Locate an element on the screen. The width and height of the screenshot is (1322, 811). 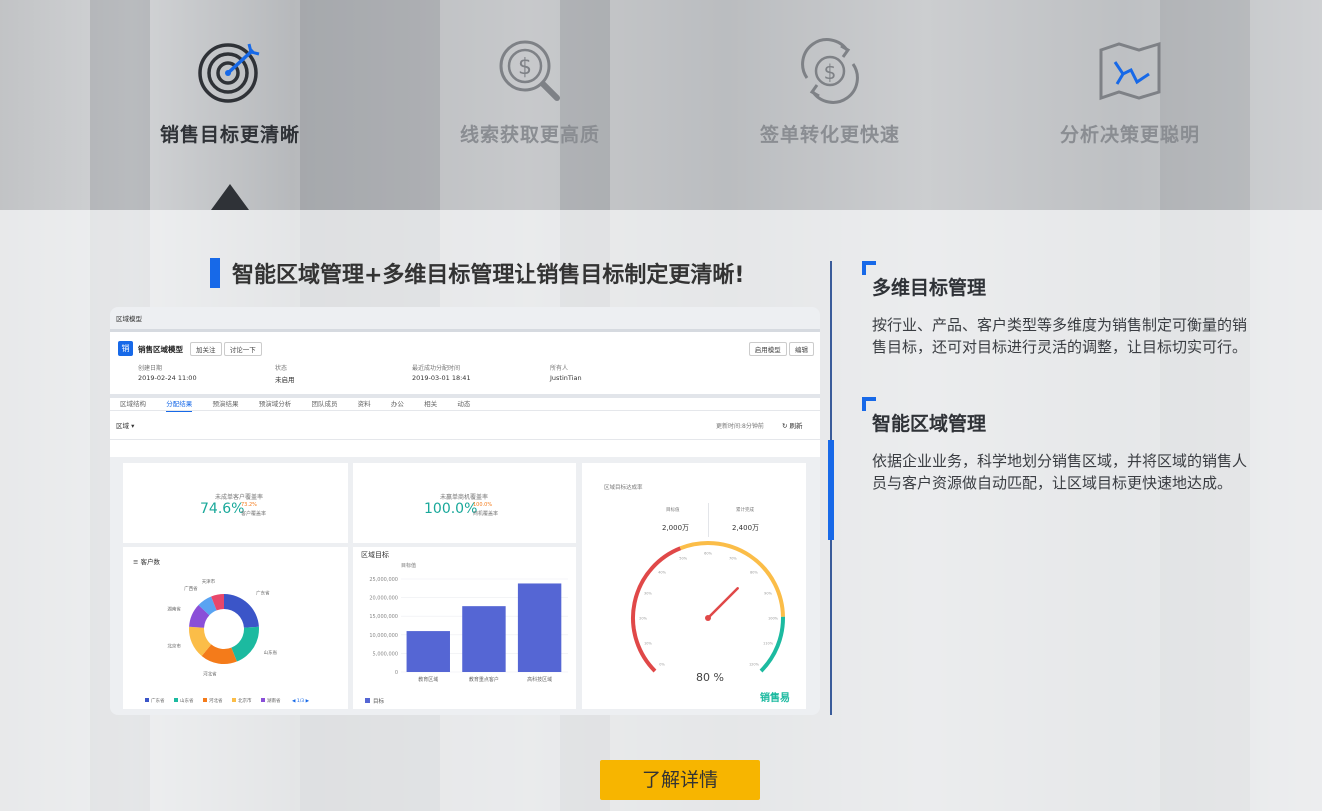
shot-title: 销售区域模型 is located at coordinates (160, 349).